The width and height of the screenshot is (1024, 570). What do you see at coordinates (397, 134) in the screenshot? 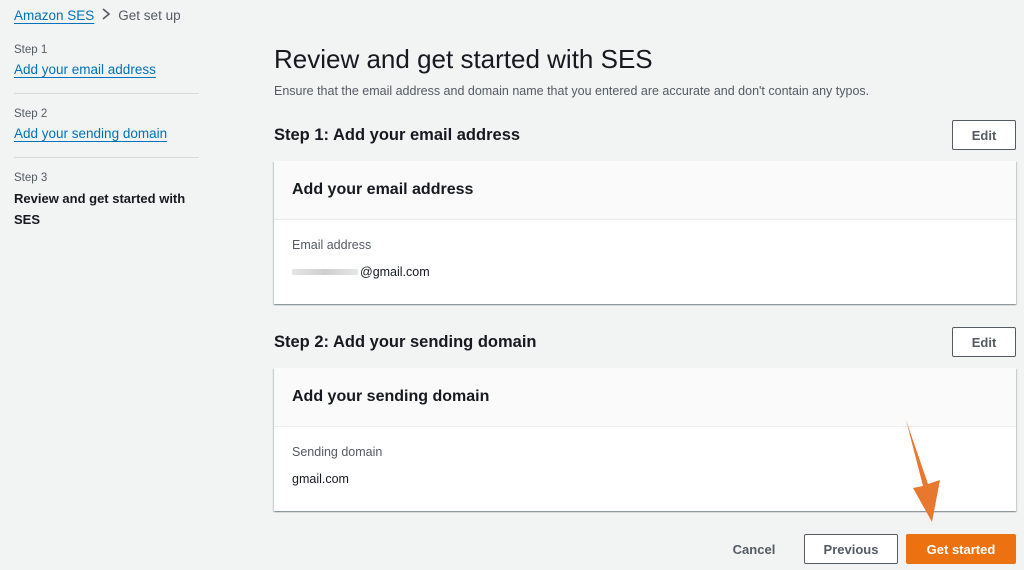
I see `section-title: Step 1: Add your email address` at bounding box center [397, 134].